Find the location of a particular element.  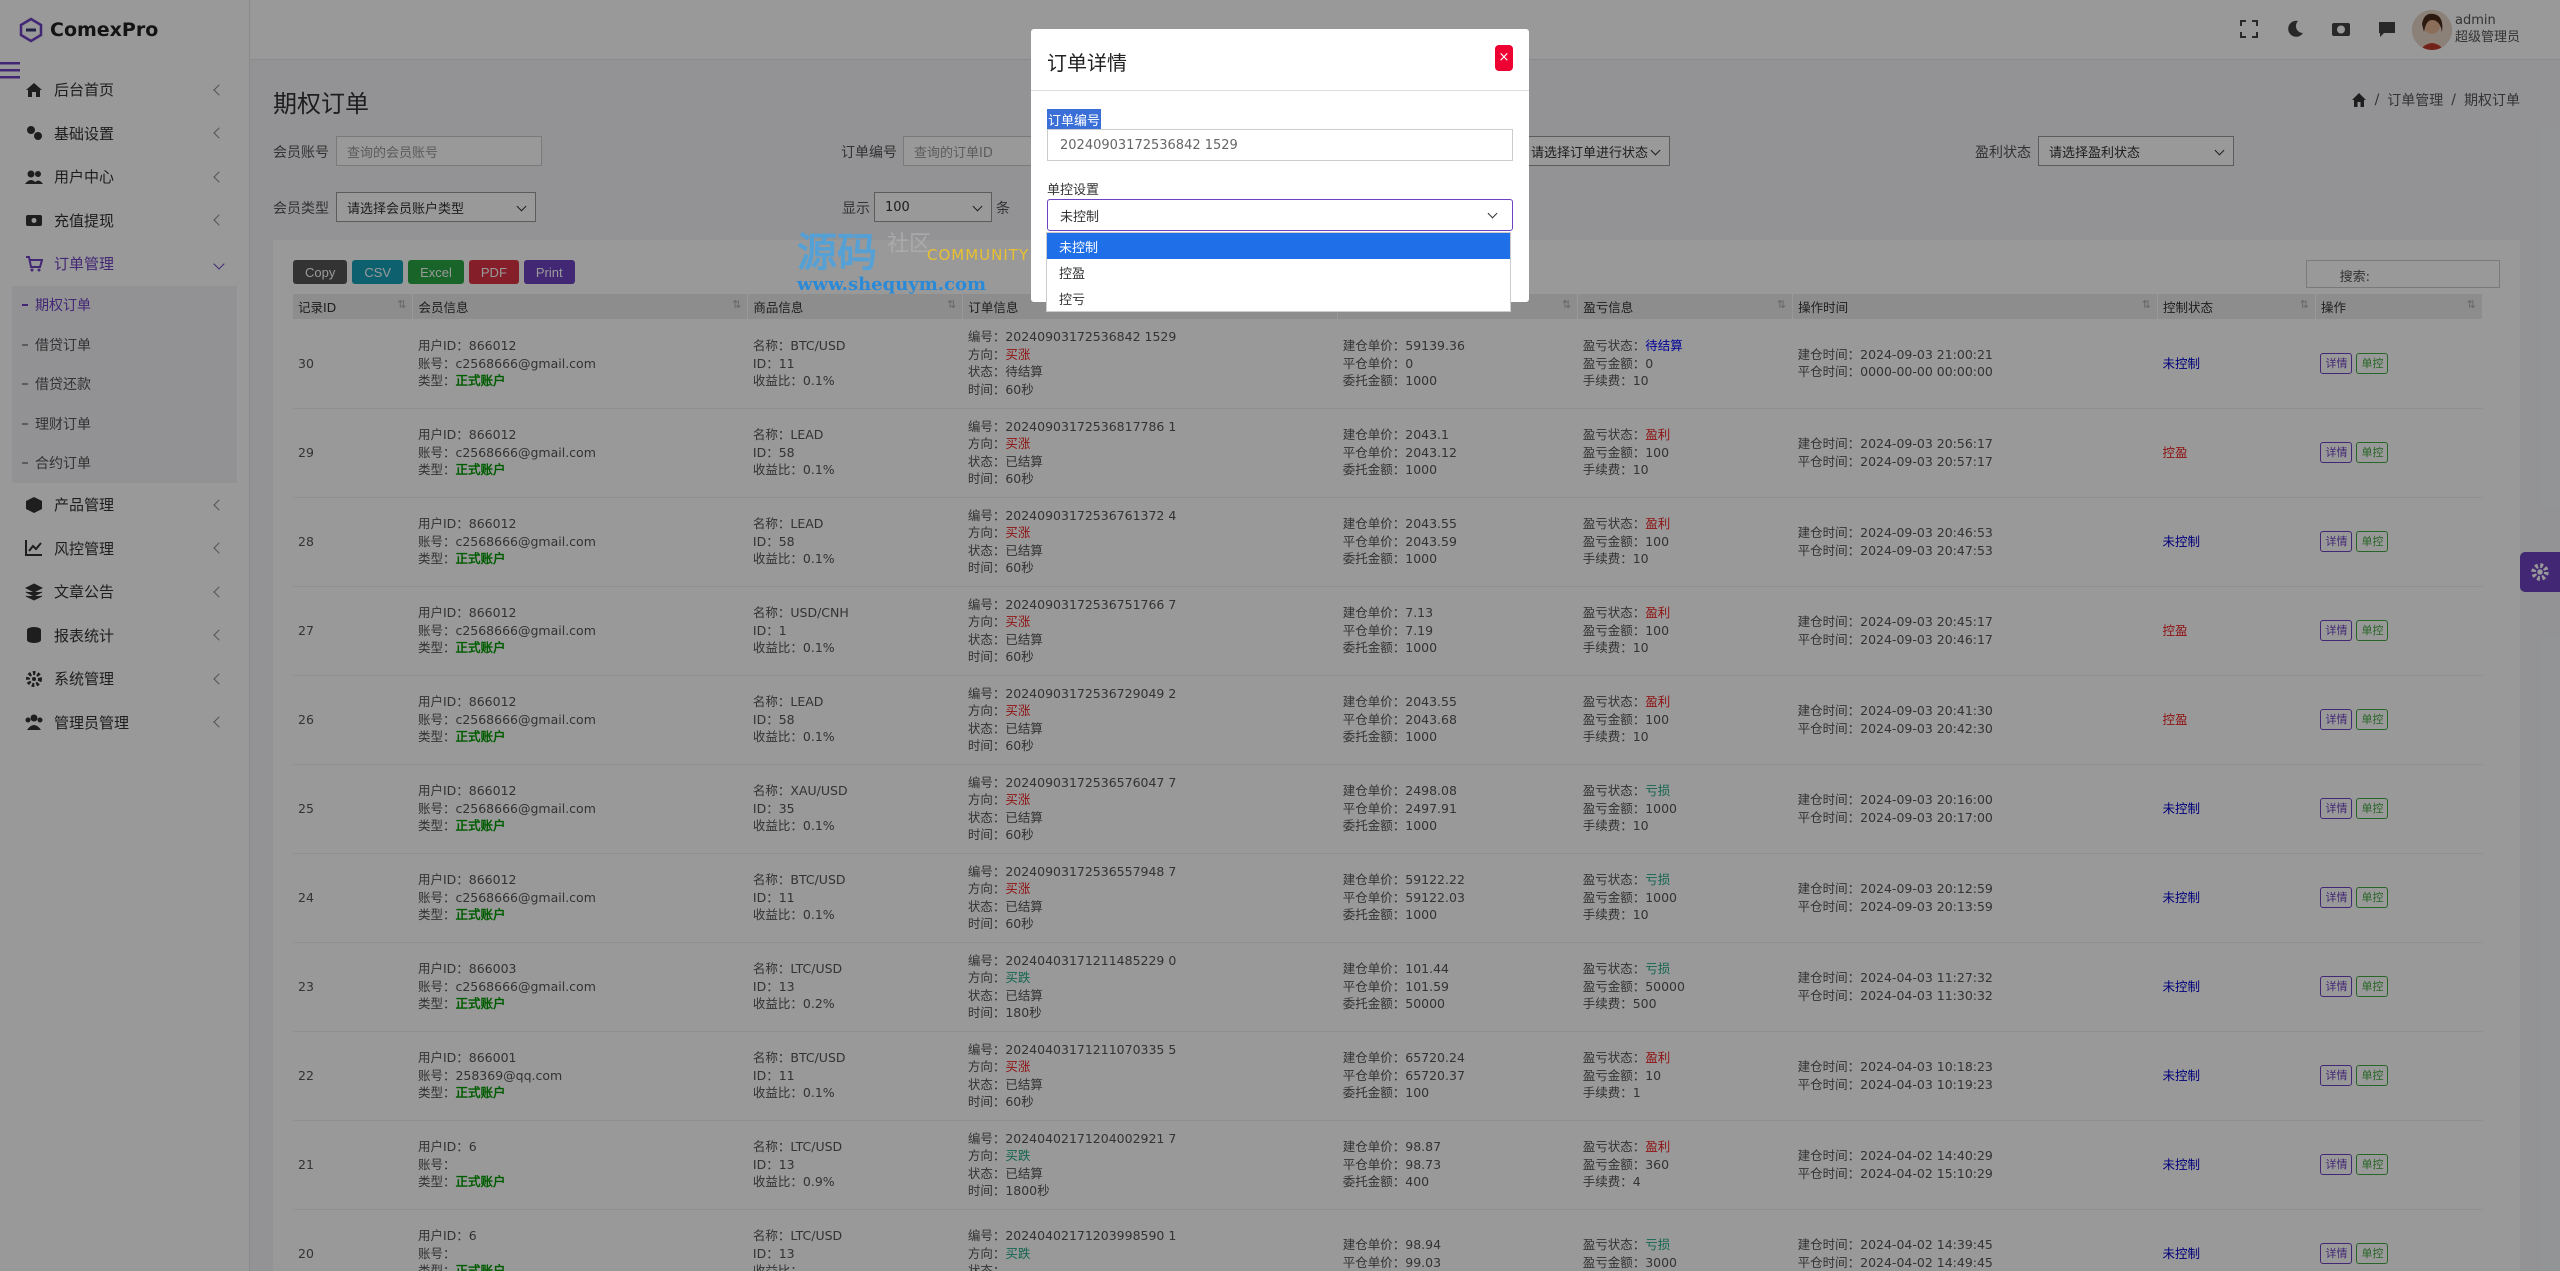

order-number-label: 订单编号 is located at coordinates (1074, 119).